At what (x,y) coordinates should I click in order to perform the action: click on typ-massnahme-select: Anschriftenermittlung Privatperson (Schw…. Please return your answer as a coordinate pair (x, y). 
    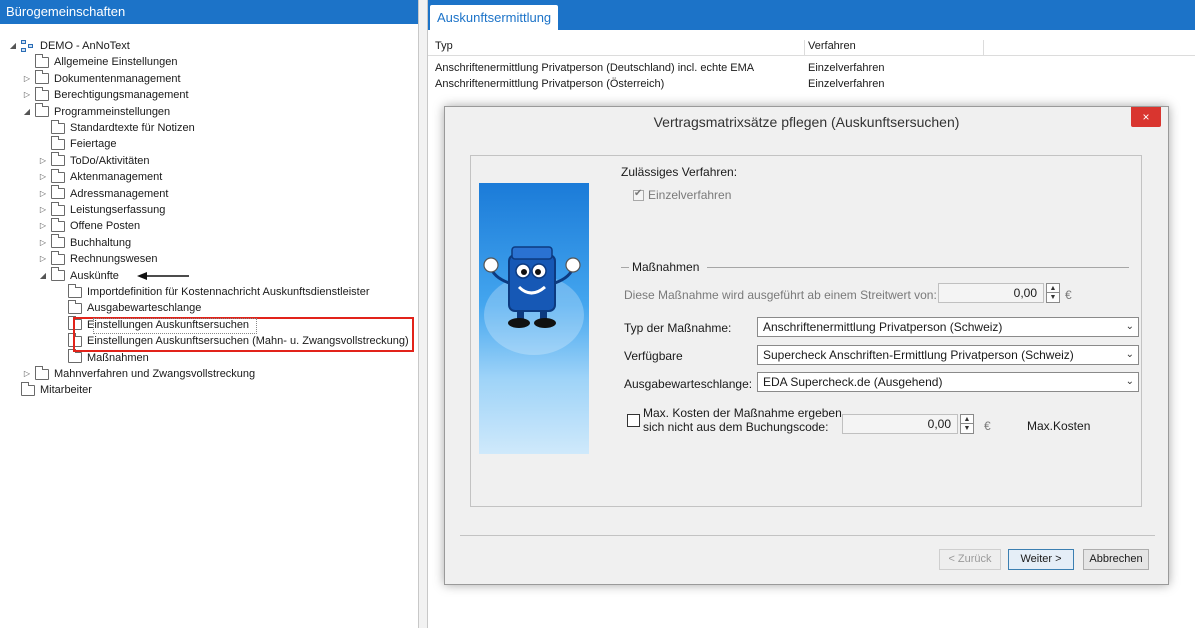
    Looking at the image, I should click on (948, 327).